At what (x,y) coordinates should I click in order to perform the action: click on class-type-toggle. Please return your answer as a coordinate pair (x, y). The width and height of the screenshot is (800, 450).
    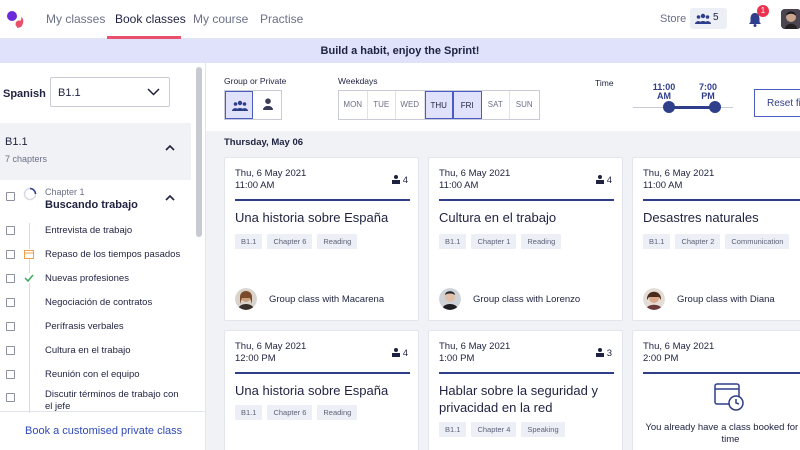
    Looking at the image, I should click on (253, 105).